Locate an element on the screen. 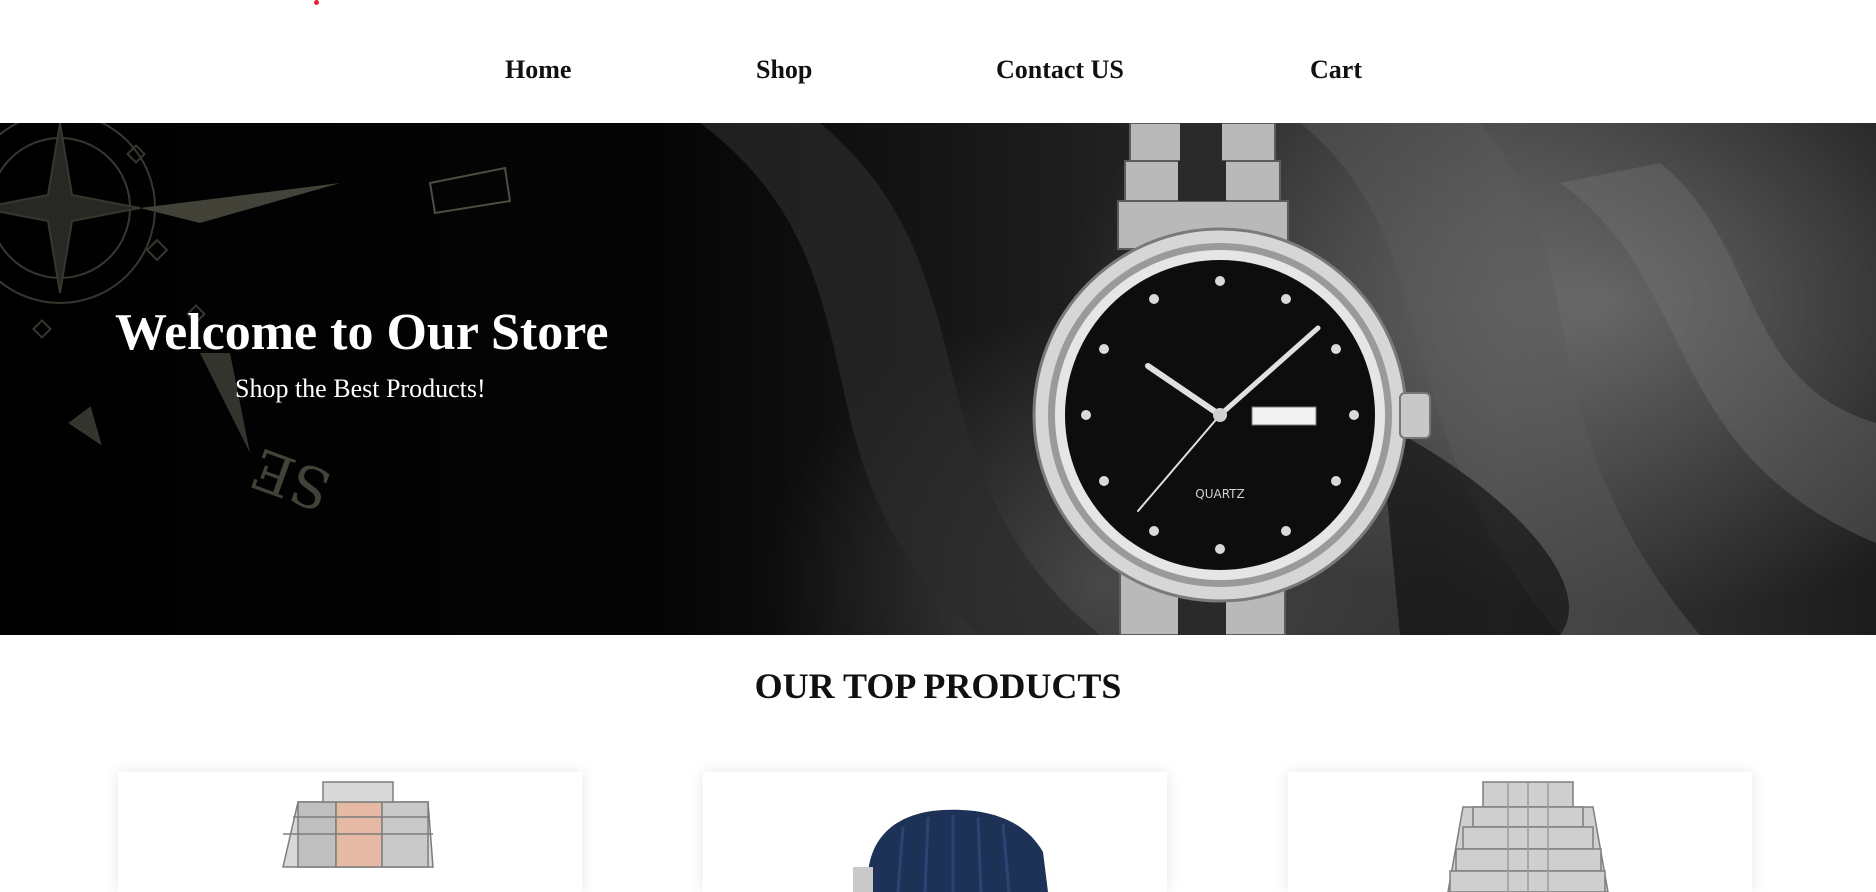 The height and width of the screenshot is (892, 1876). watch-dial-text: QUARTZ is located at coordinates (1219, 494).